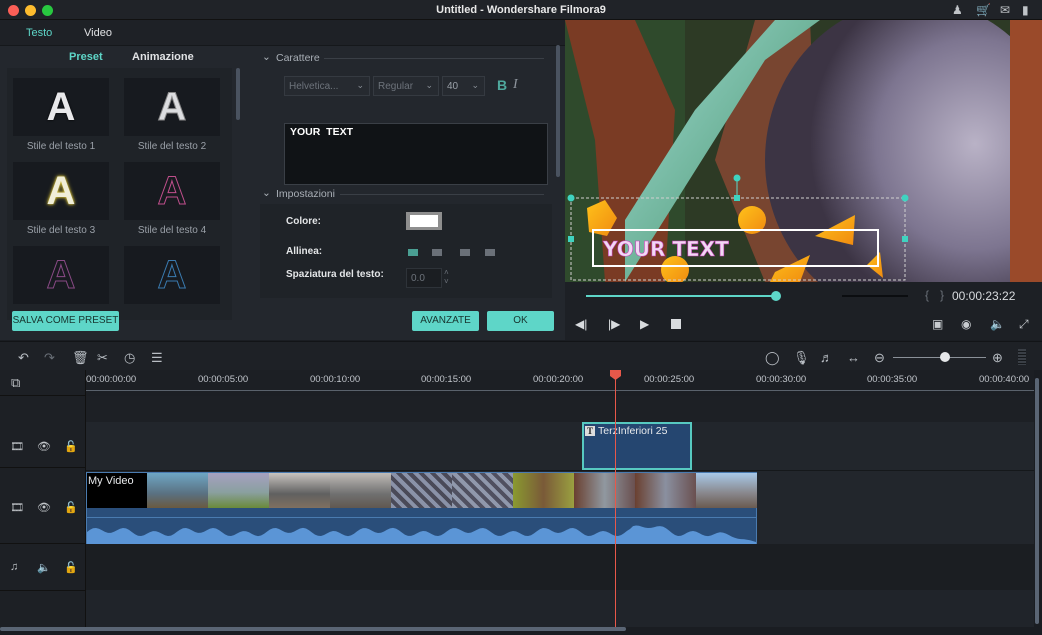 This screenshot has width=1042, height=635. What do you see at coordinates (490, 252) in the screenshot?
I see `align-justify-icon` at bounding box center [490, 252].